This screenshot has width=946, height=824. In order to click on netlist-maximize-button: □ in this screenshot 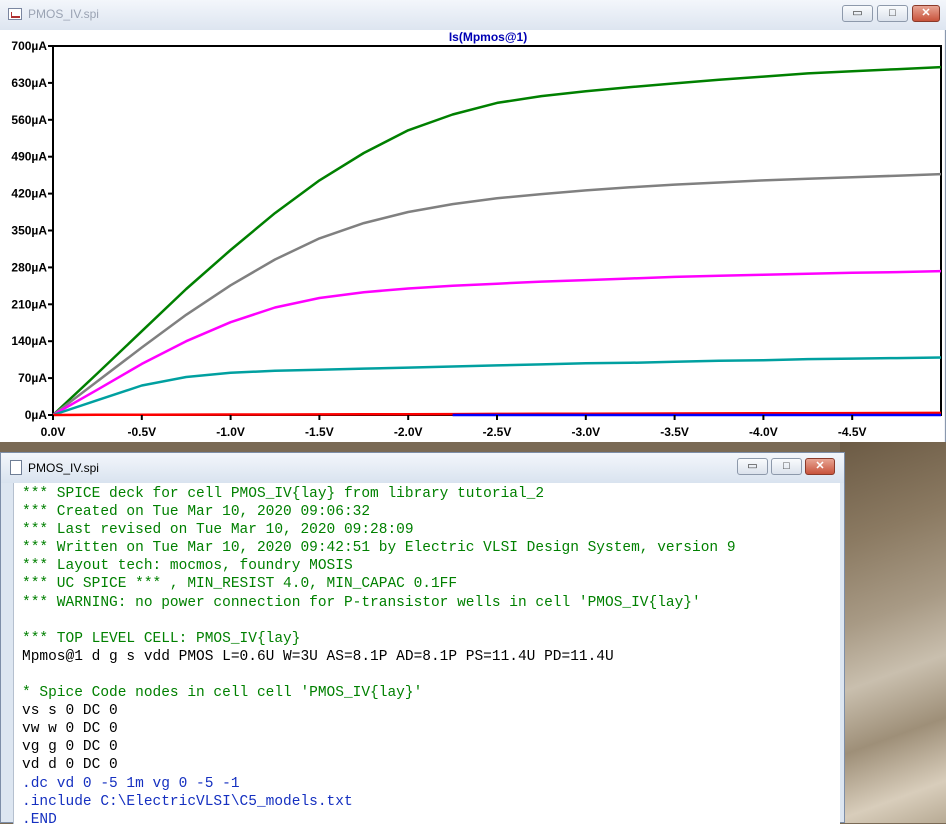, I will do `click(786, 466)`.